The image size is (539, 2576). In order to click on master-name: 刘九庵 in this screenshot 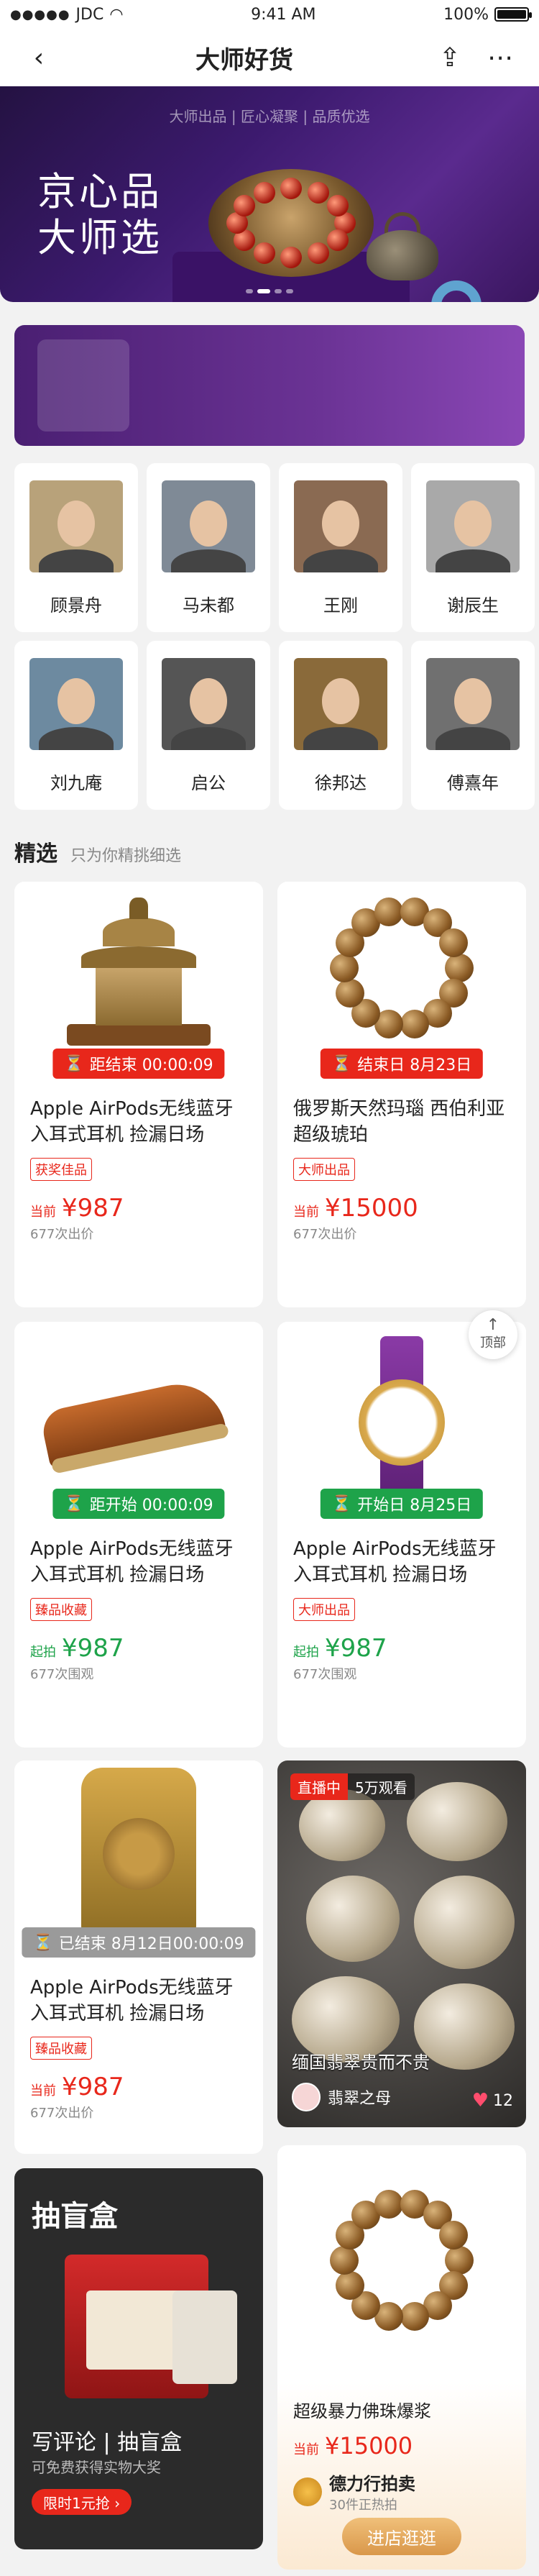, I will do `click(76, 783)`.